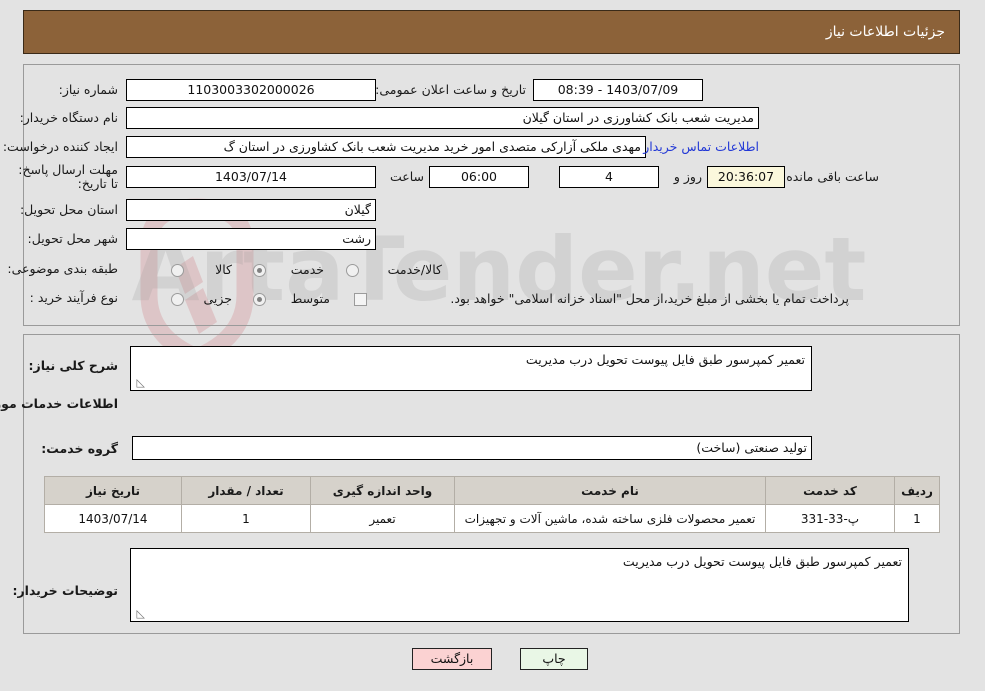  Describe the element at coordinates (688, 176) in the screenshot. I see `days-and-label: روز و` at that location.